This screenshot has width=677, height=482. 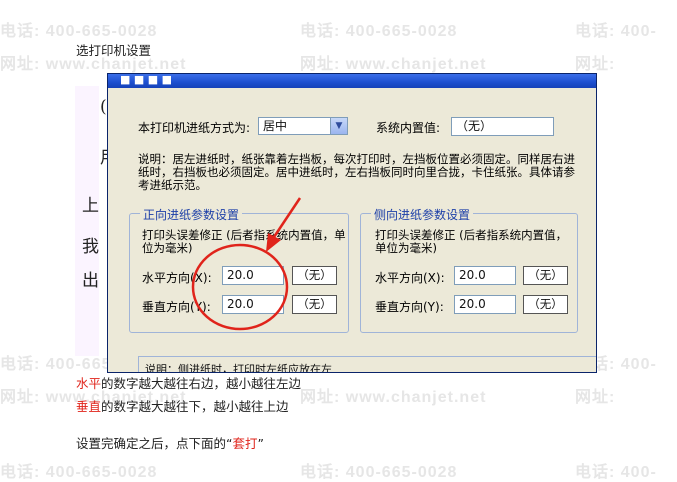 What do you see at coordinates (485, 304) in the screenshot?
I see `side-vertical-input: 20.0` at bounding box center [485, 304].